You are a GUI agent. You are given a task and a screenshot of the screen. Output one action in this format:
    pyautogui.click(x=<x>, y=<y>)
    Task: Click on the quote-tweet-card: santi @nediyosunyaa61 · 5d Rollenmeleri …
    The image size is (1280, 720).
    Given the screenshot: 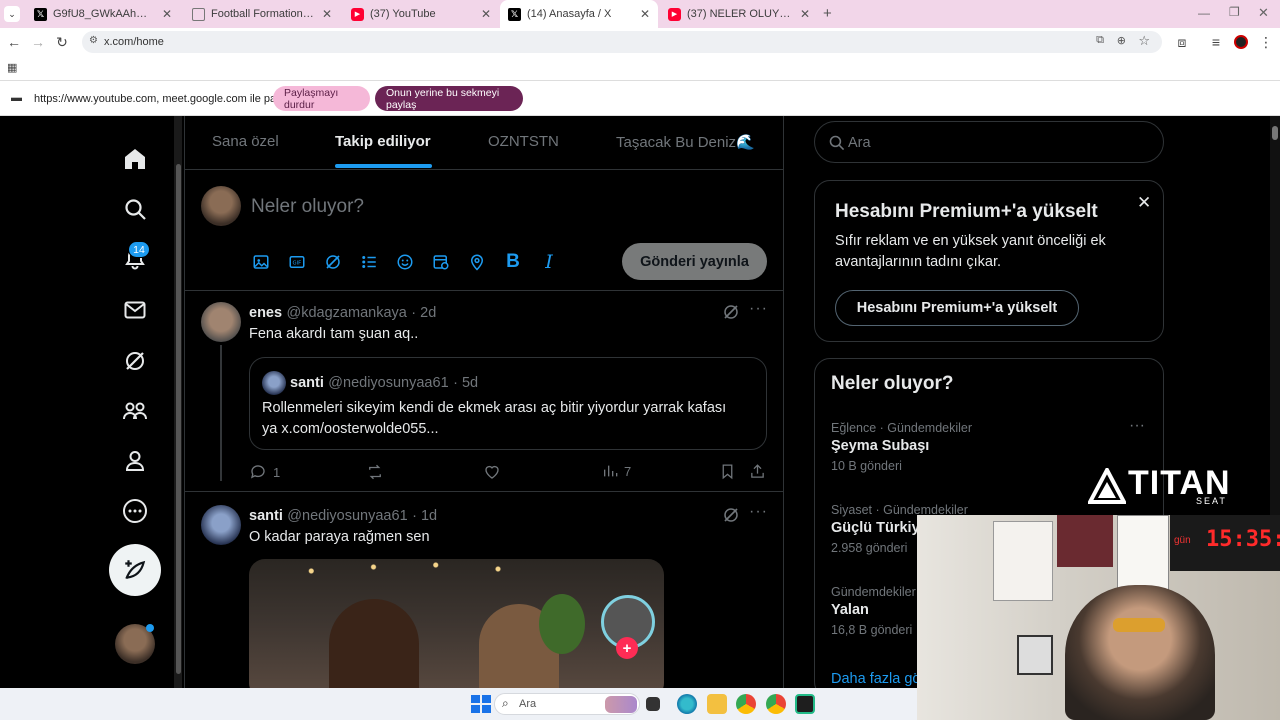 What is the action you would take?
    pyautogui.click(x=508, y=403)
    